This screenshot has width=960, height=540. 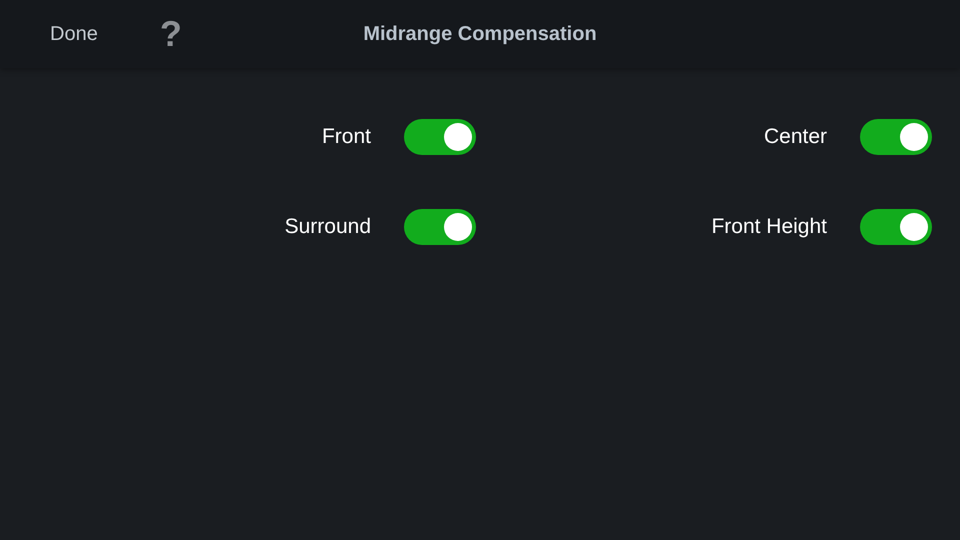 I want to click on setting-label: Center, so click(x=795, y=137).